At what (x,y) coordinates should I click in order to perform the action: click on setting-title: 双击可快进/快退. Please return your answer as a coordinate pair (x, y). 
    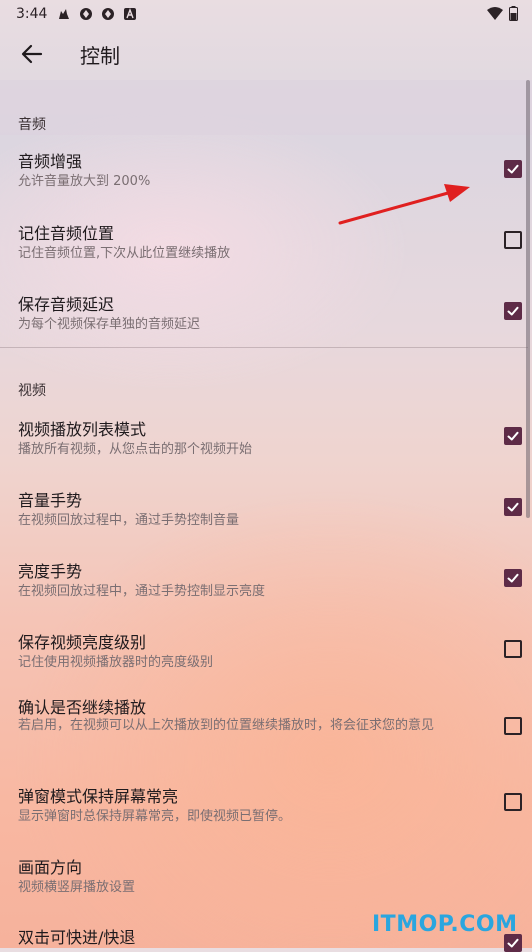
    Looking at the image, I should click on (77, 937).